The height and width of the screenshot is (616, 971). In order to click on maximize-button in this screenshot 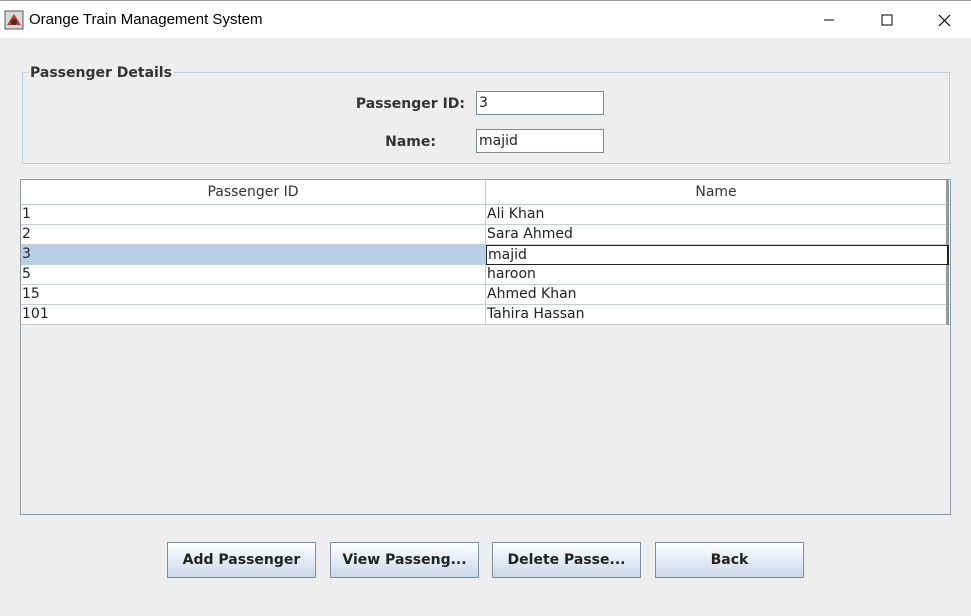, I will do `click(887, 20)`.